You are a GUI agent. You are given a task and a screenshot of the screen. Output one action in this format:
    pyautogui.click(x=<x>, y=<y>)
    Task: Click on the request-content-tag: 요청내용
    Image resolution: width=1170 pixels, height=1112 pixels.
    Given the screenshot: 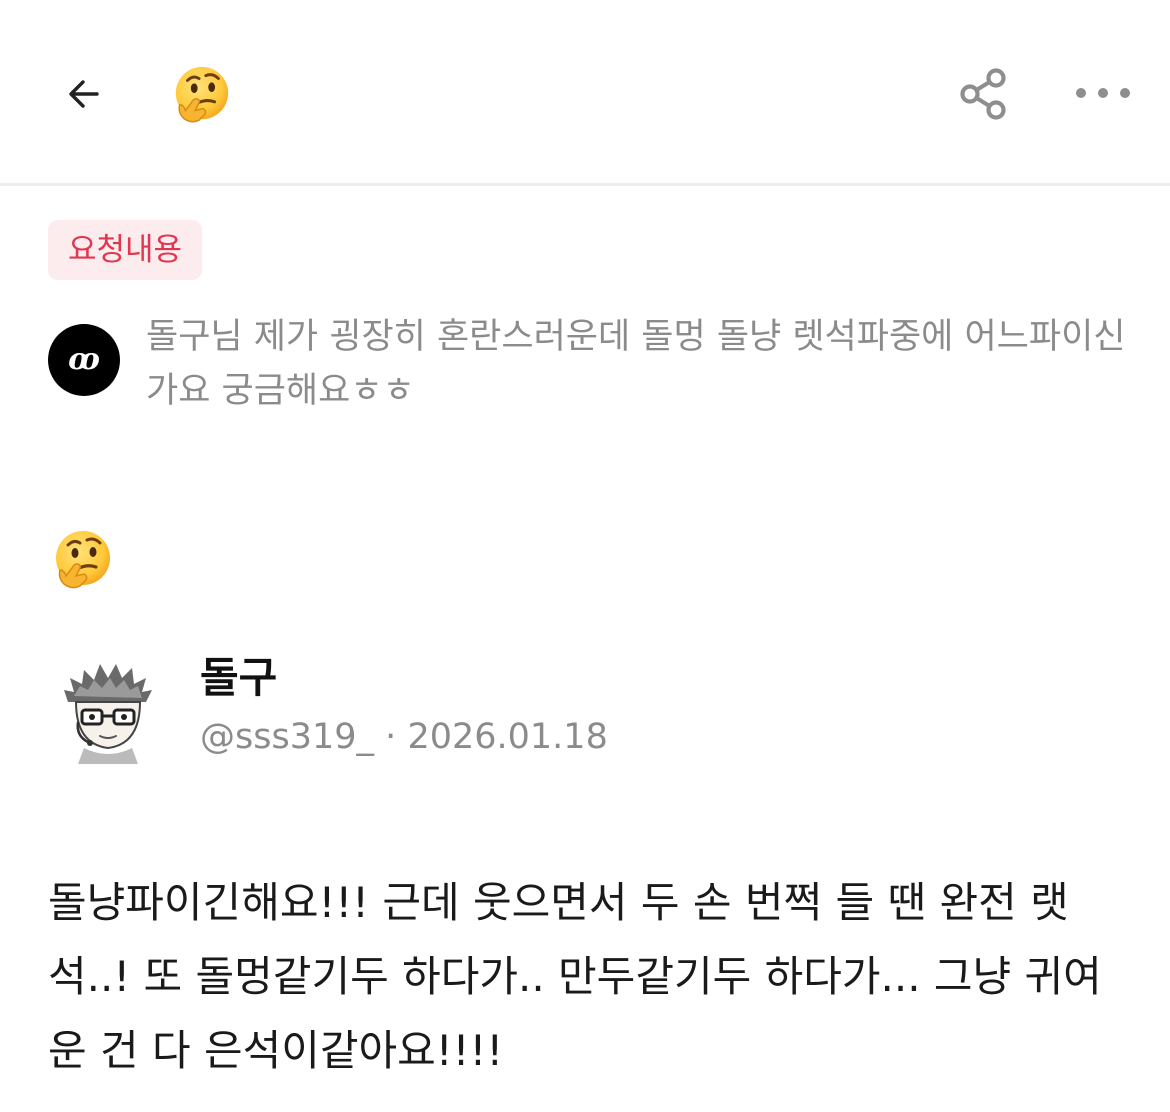 What is the action you would take?
    pyautogui.click(x=125, y=250)
    